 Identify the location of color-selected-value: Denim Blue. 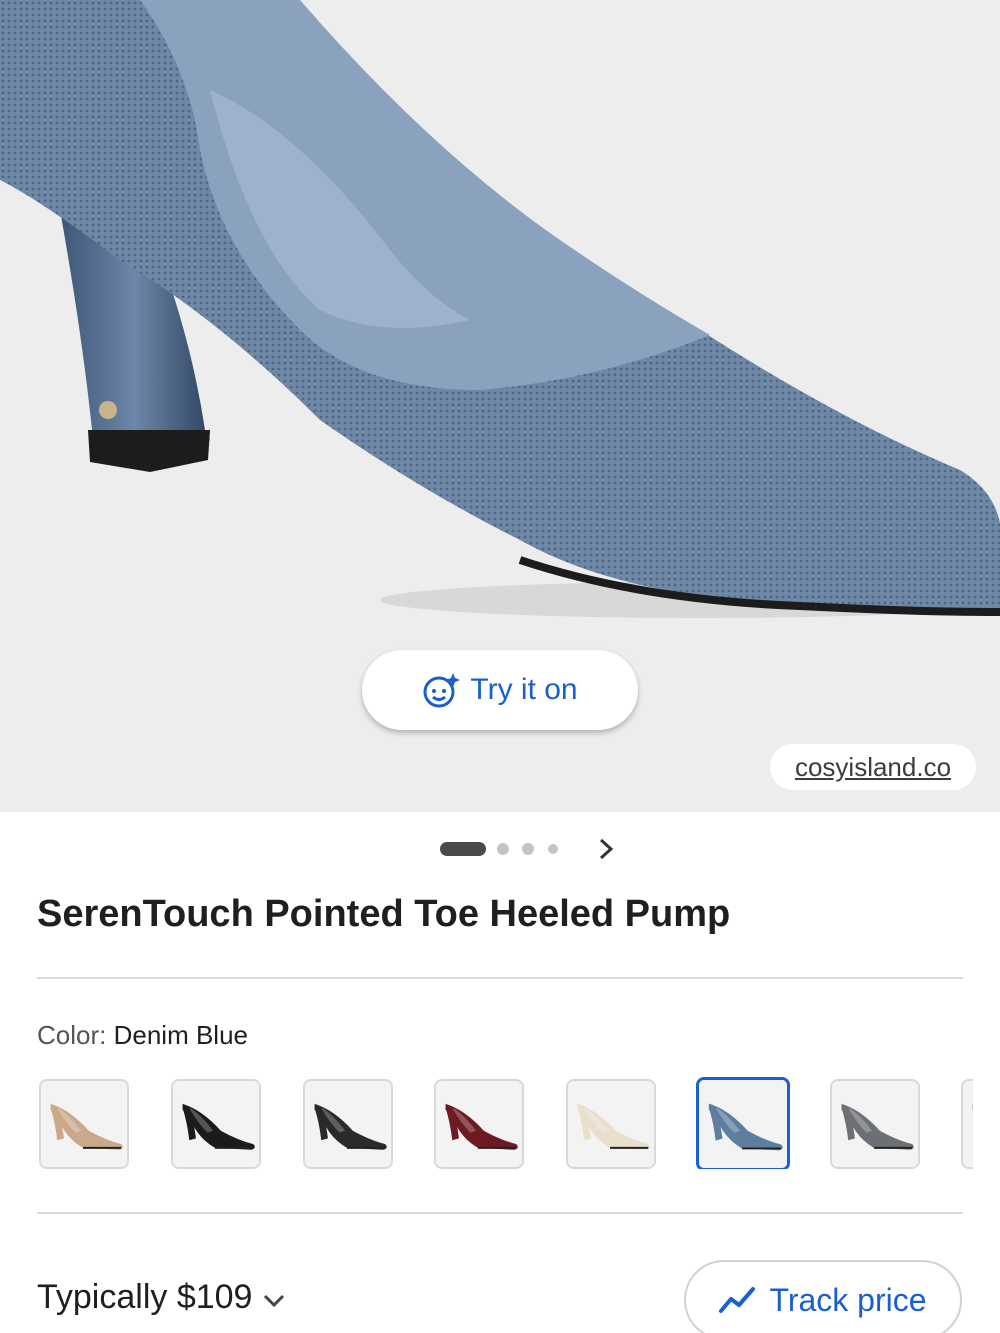
(180, 1035).